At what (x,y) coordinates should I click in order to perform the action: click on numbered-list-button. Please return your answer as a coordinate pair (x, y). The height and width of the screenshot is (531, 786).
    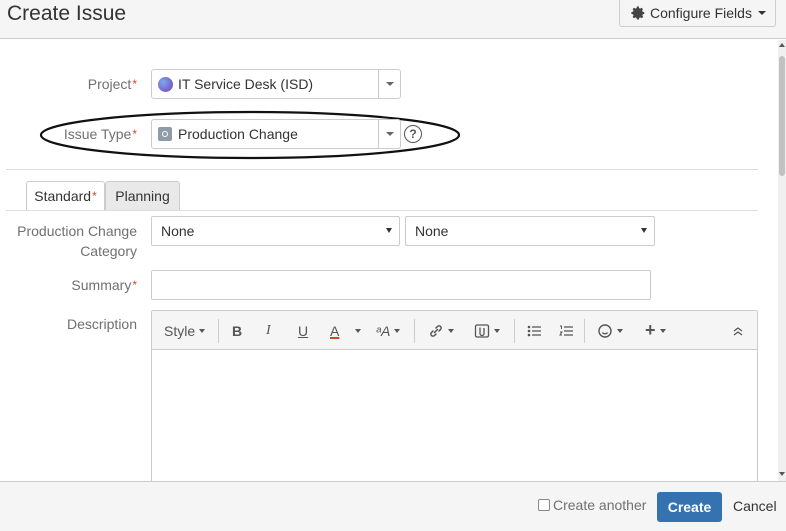
    Looking at the image, I should click on (566, 330).